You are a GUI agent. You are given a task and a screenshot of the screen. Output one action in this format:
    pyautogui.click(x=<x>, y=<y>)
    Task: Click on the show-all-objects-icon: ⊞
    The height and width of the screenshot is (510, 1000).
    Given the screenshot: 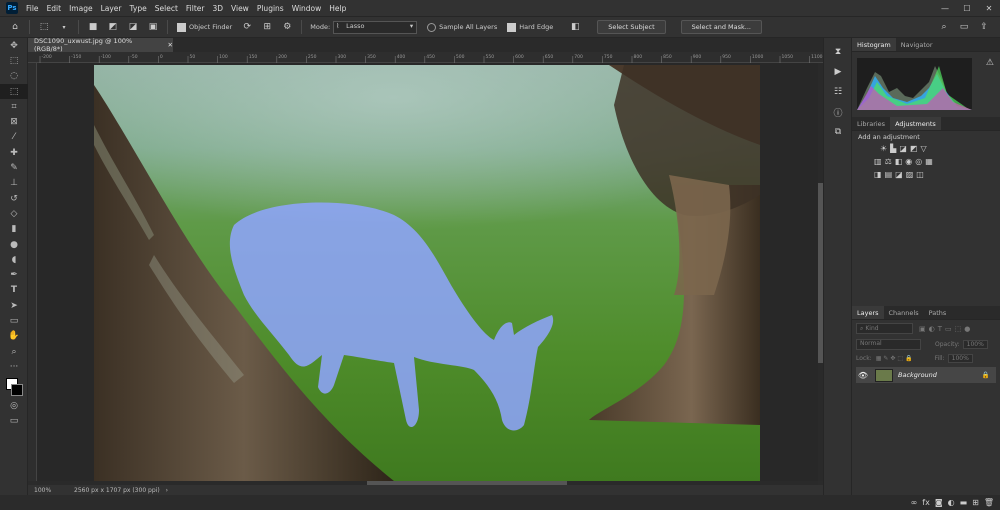 What is the action you would take?
    pyautogui.click(x=267, y=27)
    